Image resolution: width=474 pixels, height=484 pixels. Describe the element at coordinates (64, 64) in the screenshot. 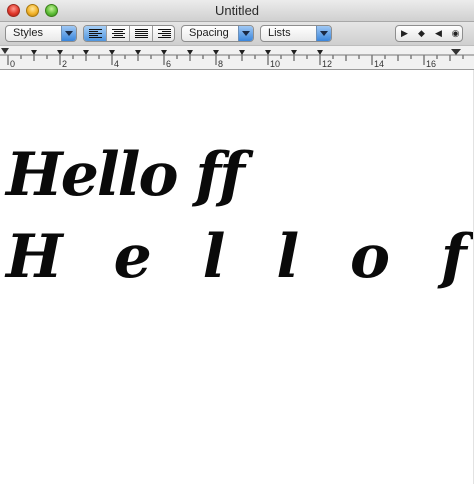

I see `ruler-label: 2` at that location.